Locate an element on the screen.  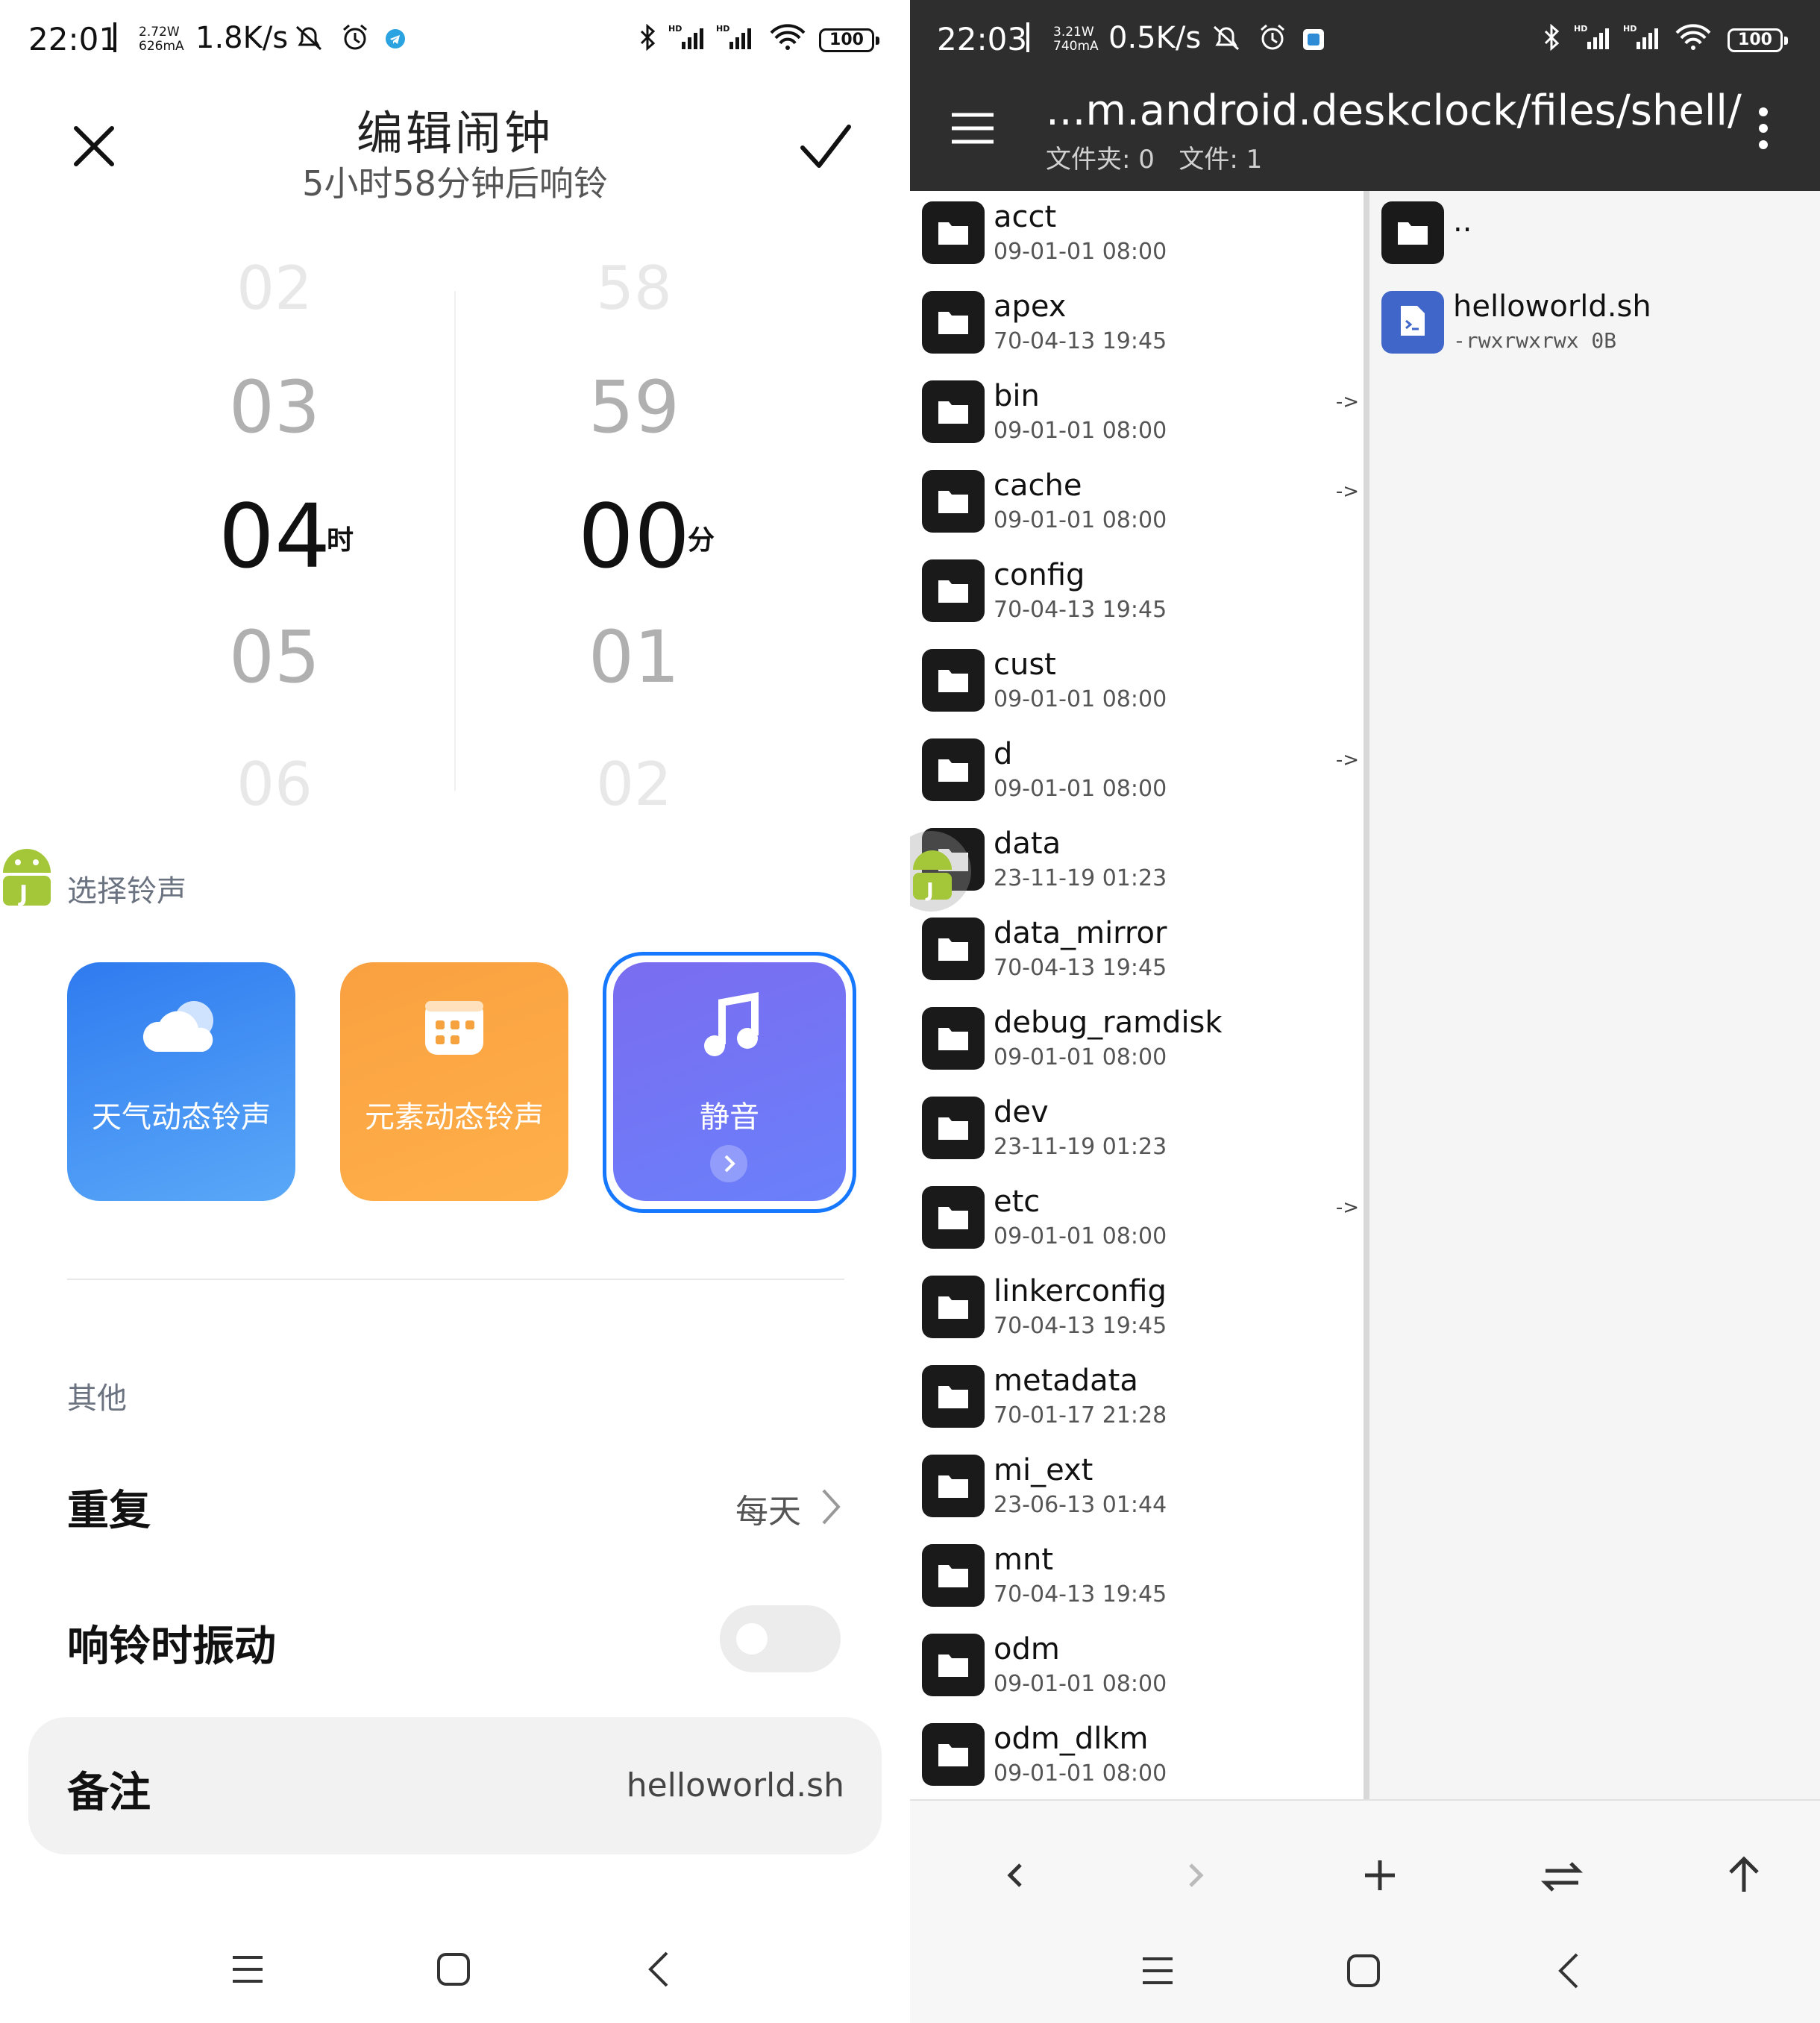
alarm-icon is located at coordinates (355, 37).